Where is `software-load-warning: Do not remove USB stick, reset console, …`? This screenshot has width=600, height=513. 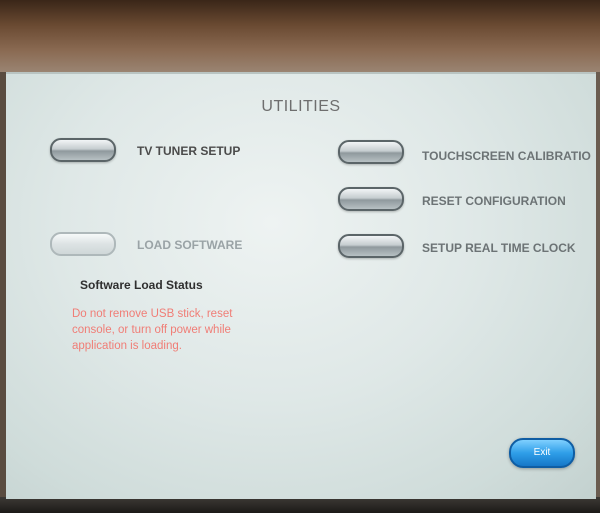
software-load-warning: Do not remove USB stick, reset console, … is located at coordinates (152, 330).